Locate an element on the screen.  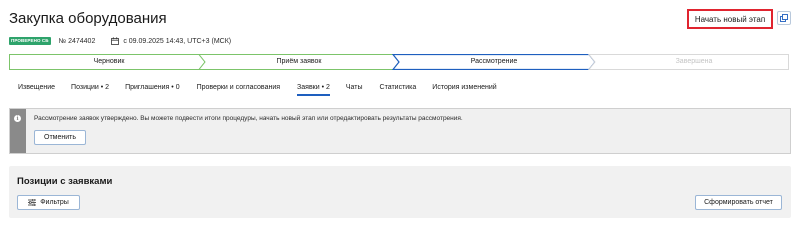
procurement-date: с 09.09.2025 14:43, UTC+3 (МСК) is located at coordinates (177, 41).